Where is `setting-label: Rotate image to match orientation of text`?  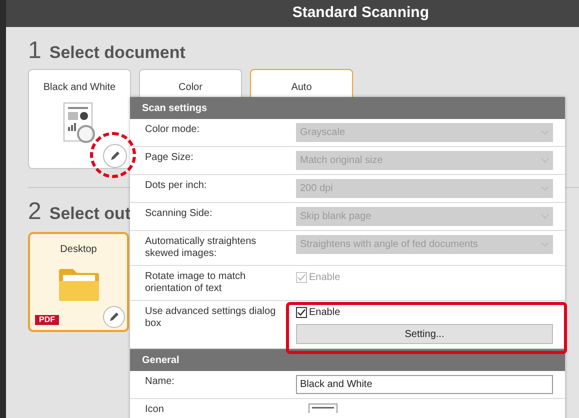
setting-label: Rotate image to match orientation of text is located at coordinates (196, 283).